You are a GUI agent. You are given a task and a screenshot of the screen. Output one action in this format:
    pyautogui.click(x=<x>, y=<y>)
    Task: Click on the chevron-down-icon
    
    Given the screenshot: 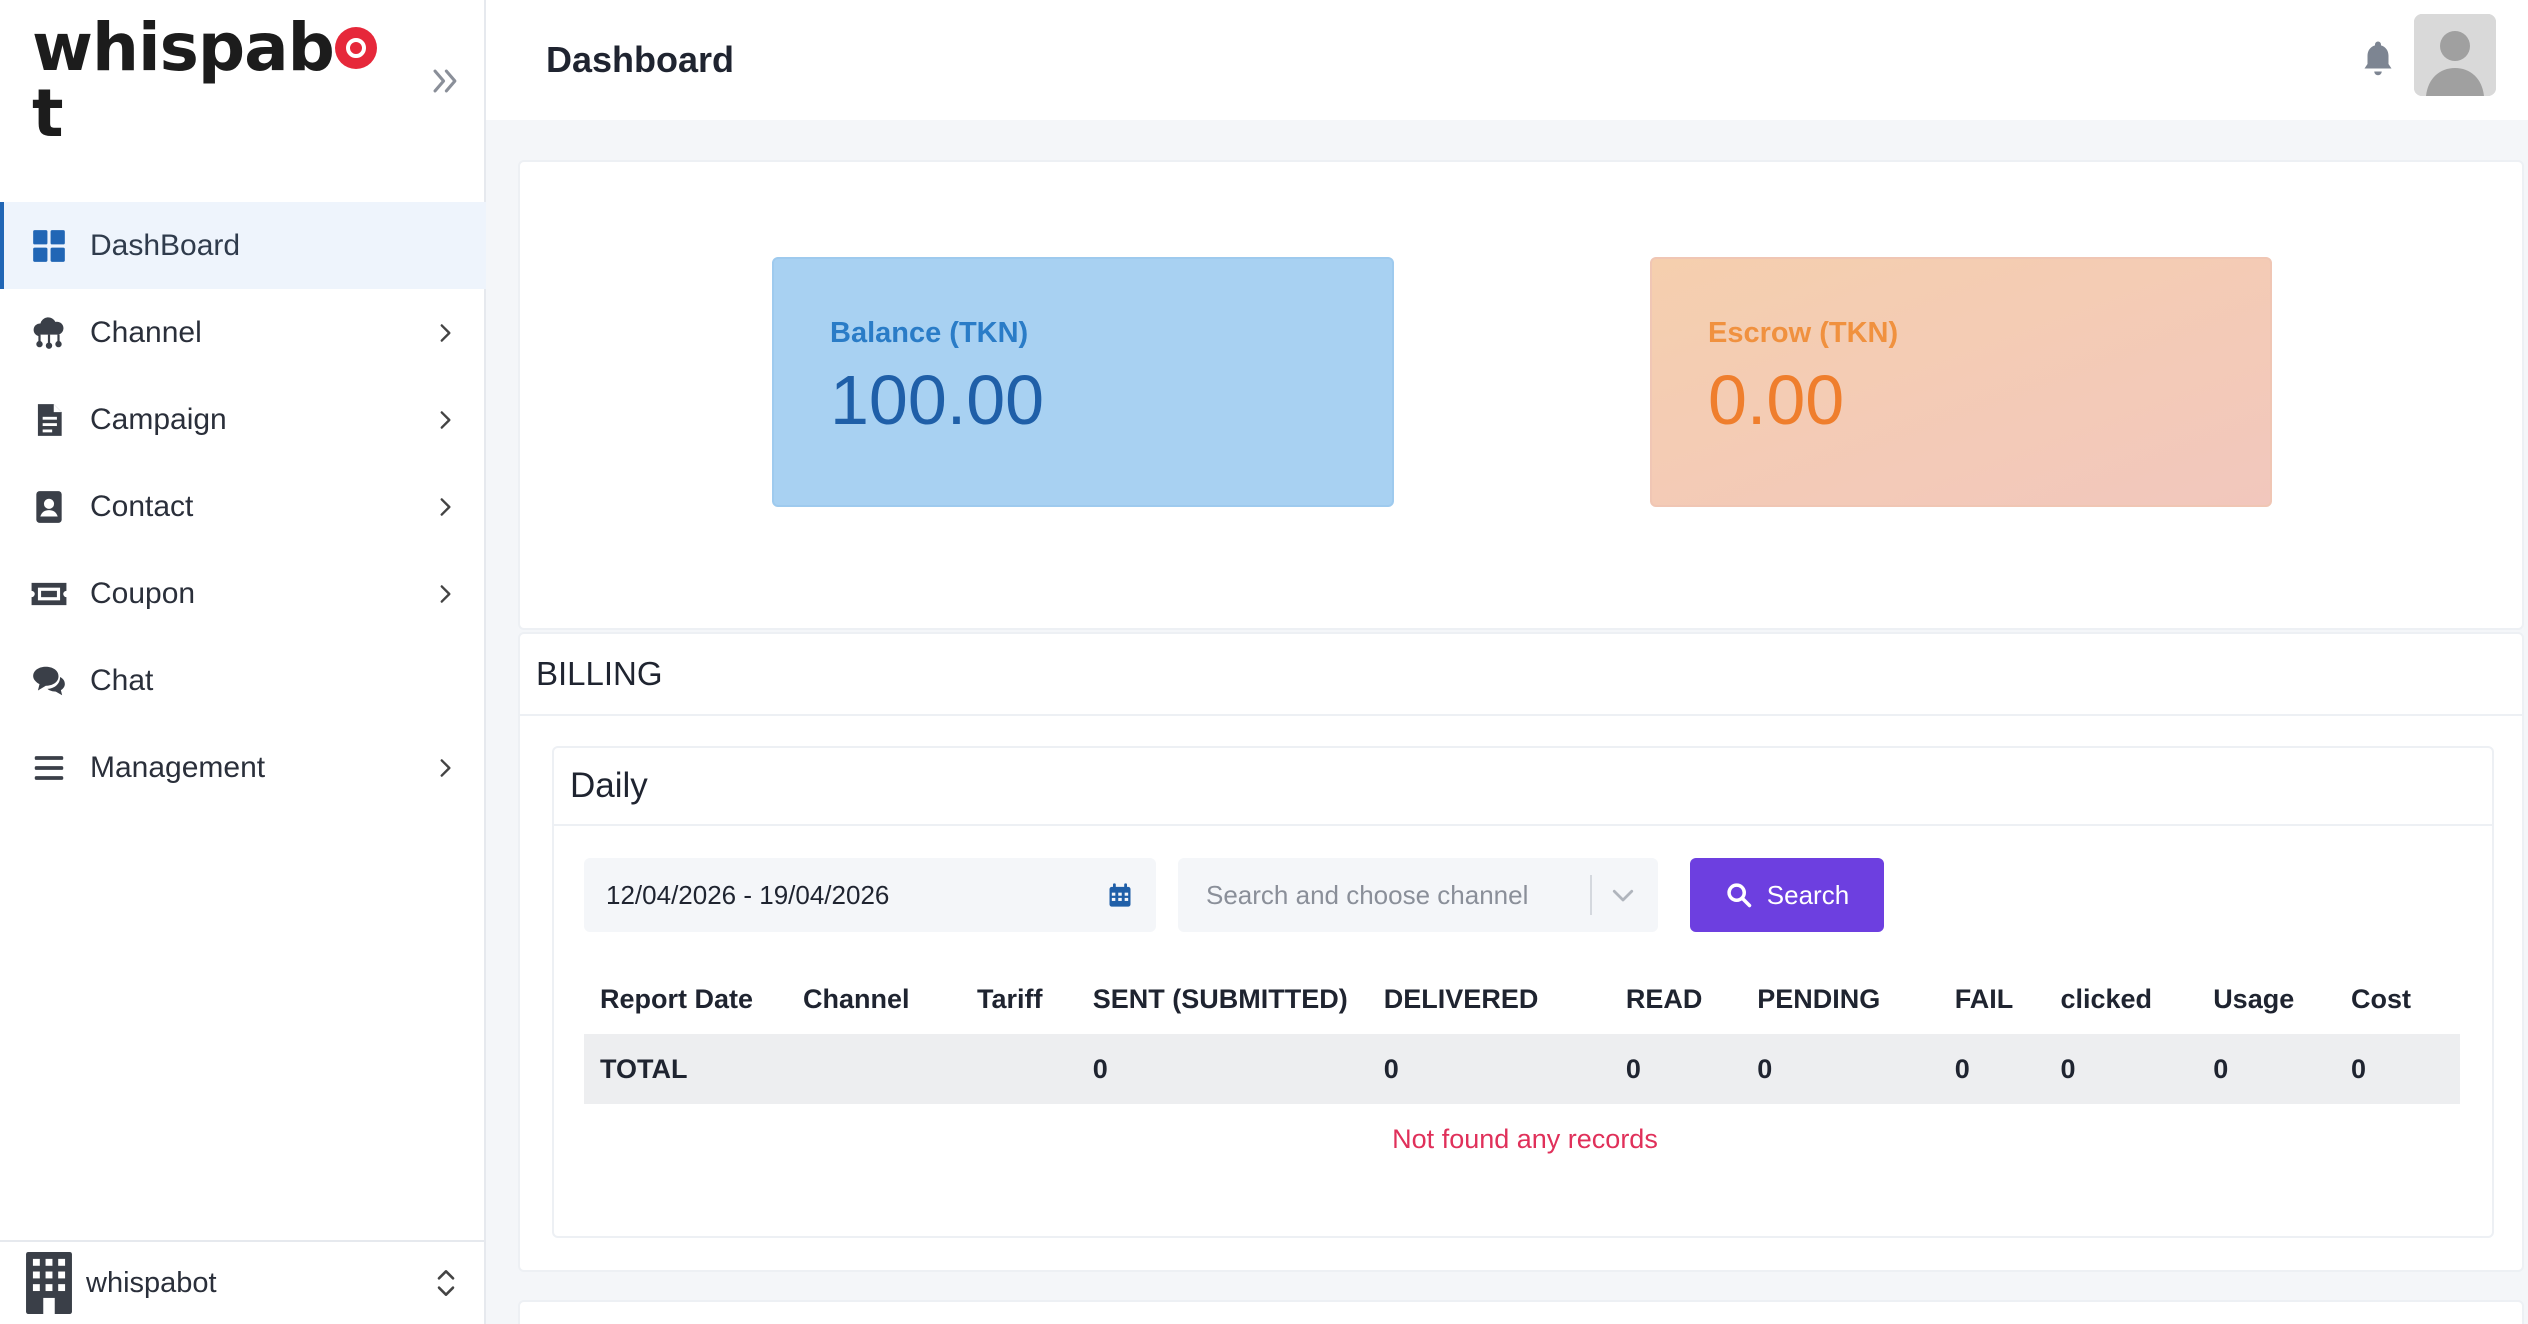 What is the action you would take?
    pyautogui.click(x=1623, y=895)
    